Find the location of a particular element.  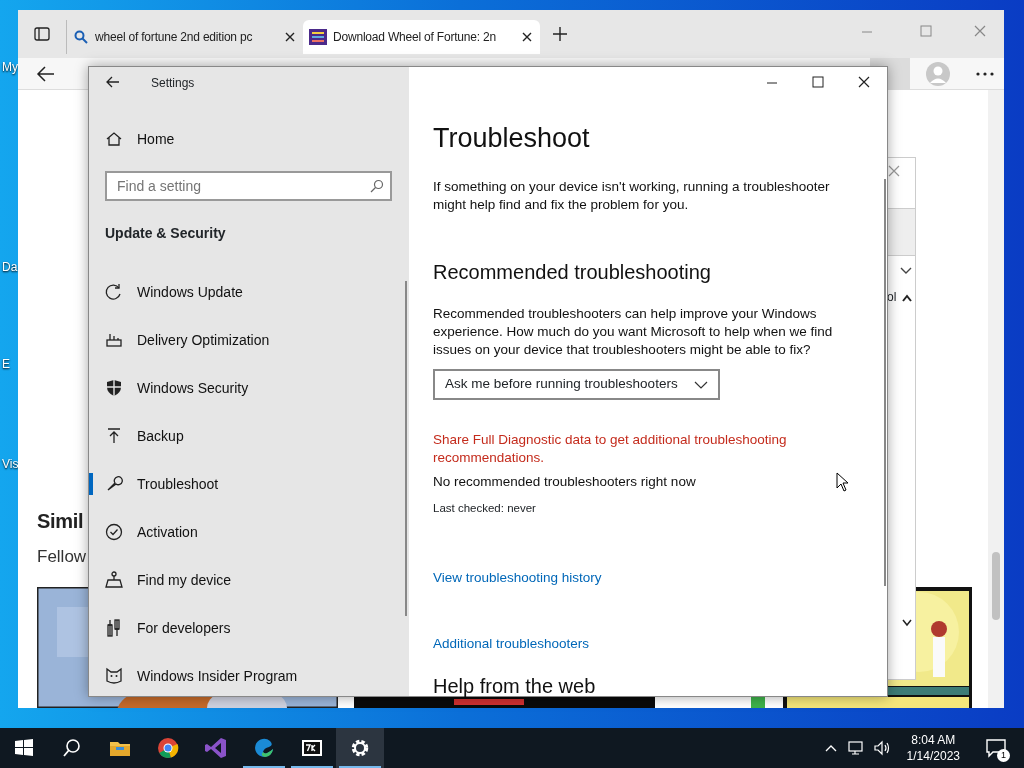

person-icon is located at coordinates (114, 580).